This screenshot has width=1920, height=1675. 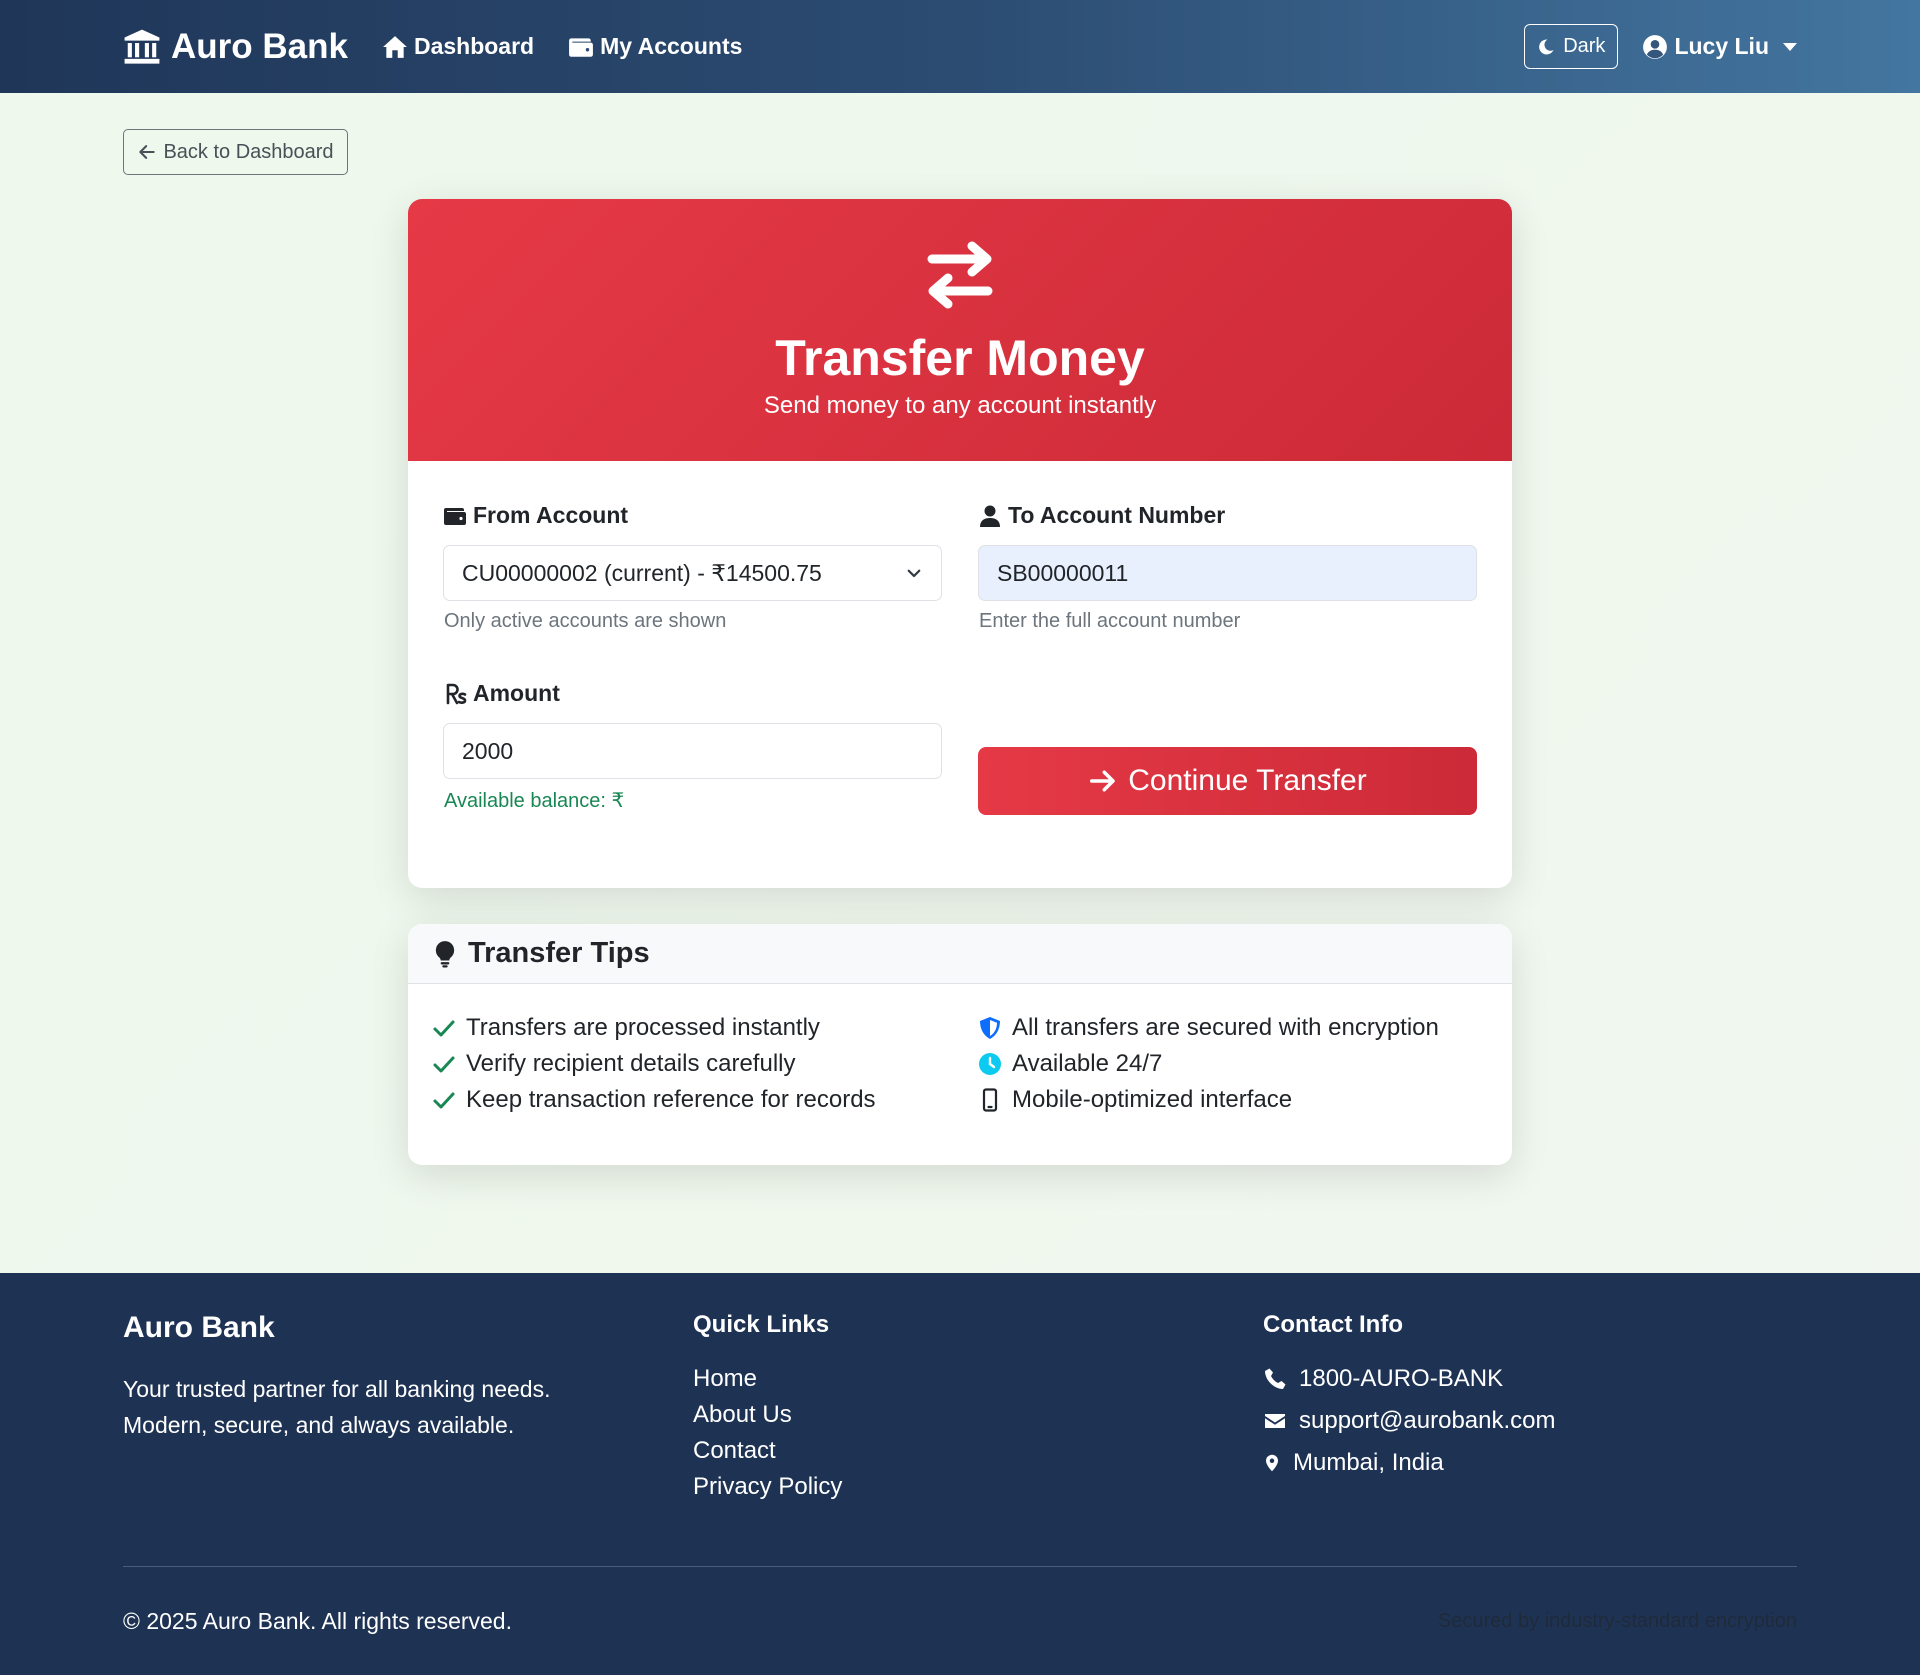 What do you see at coordinates (395, 46) in the screenshot?
I see `home-icon` at bounding box center [395, 46].